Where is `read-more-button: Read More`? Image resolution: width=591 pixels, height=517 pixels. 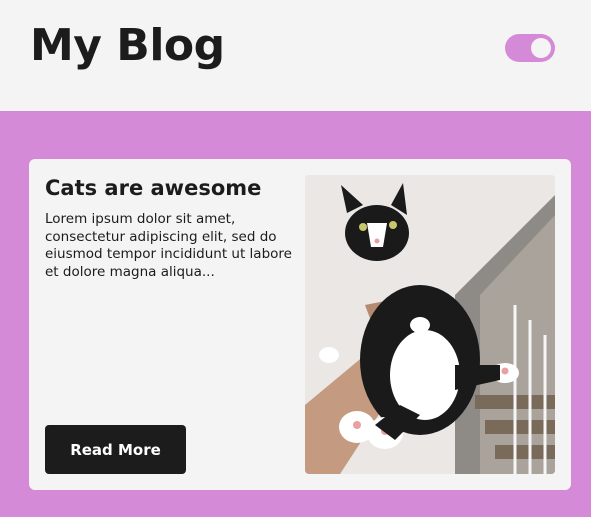 read-more-button: Read More is located at coordinates (115, 449).